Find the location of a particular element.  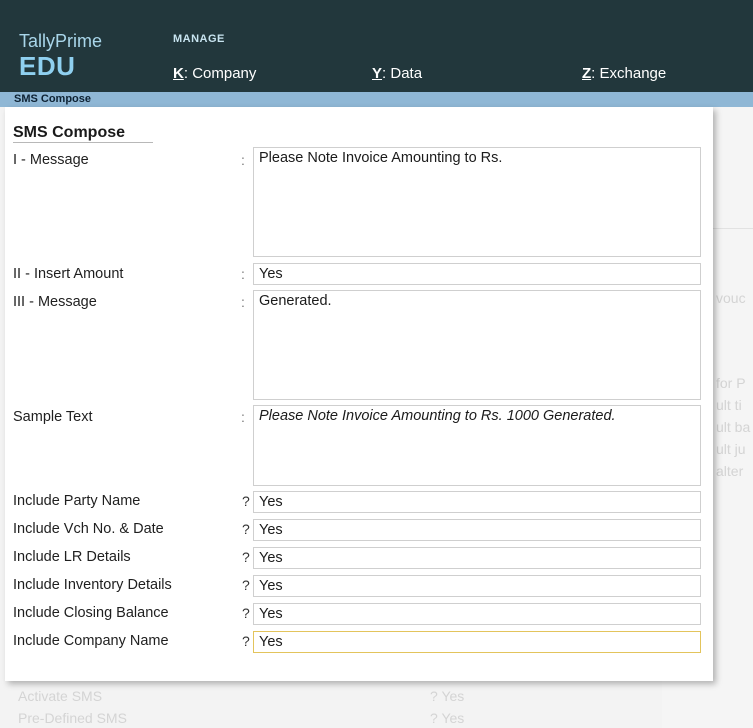

menu-company-label: Company is located at coordinates (224, 73).